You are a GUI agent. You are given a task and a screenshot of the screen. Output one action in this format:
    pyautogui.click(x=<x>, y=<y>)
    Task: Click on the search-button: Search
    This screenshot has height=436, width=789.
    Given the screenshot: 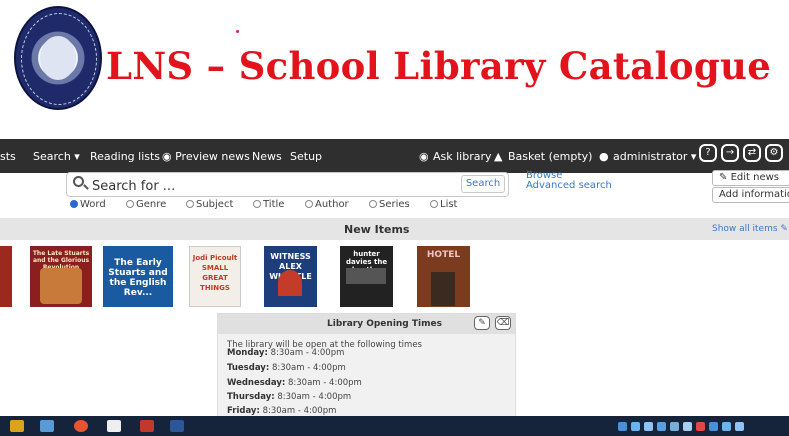 What is the action you would take?
    pyautogui.click(x=483, y=184)
    